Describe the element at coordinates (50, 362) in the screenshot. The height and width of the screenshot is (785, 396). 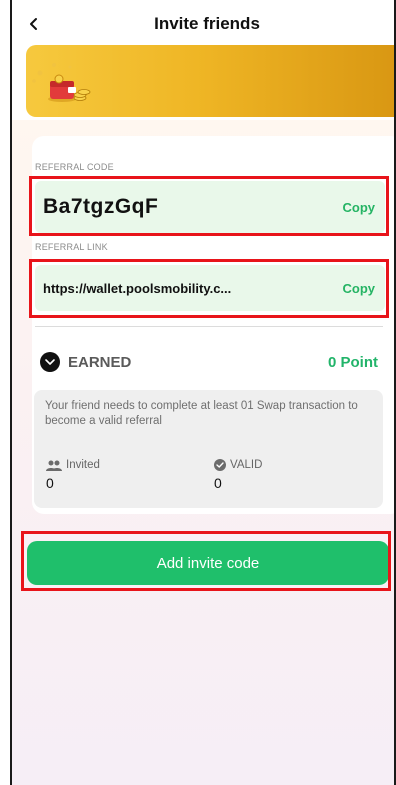
I see `earned-icon` at that location.